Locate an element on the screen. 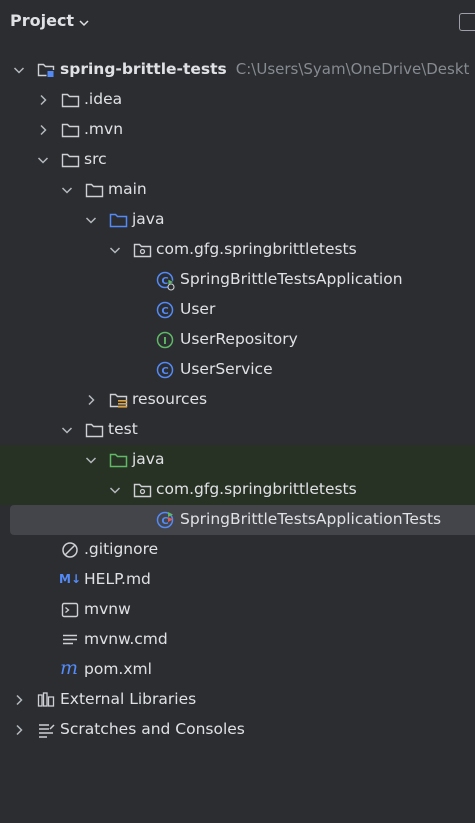  tree-item-mvnw: mvnw is located at coordinates (237, 610).